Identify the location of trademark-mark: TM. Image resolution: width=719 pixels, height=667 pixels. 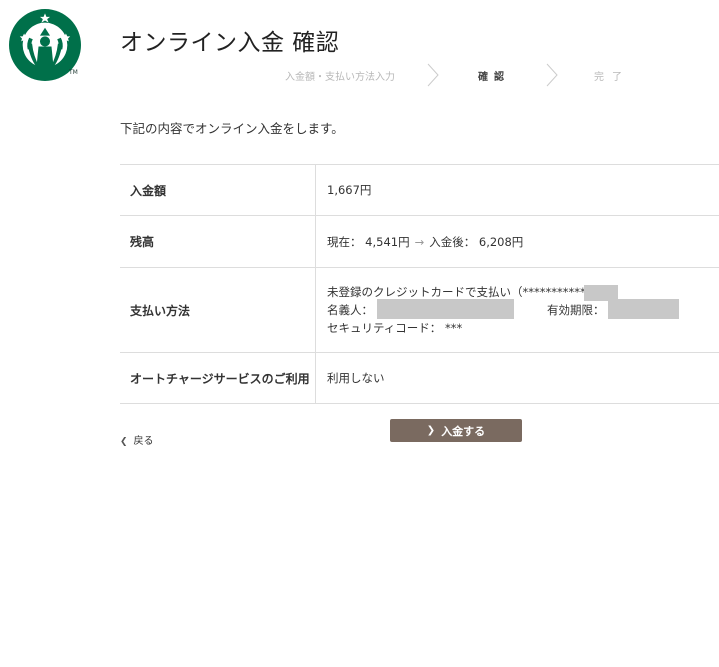
(73, 72).